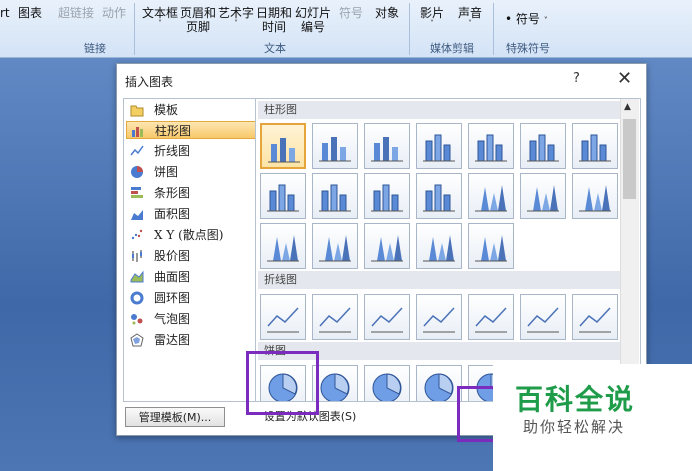 The width and height of the screenshot is (692, 471). I want to click on ribbon-chart-button: 图表, so click(30, 13).